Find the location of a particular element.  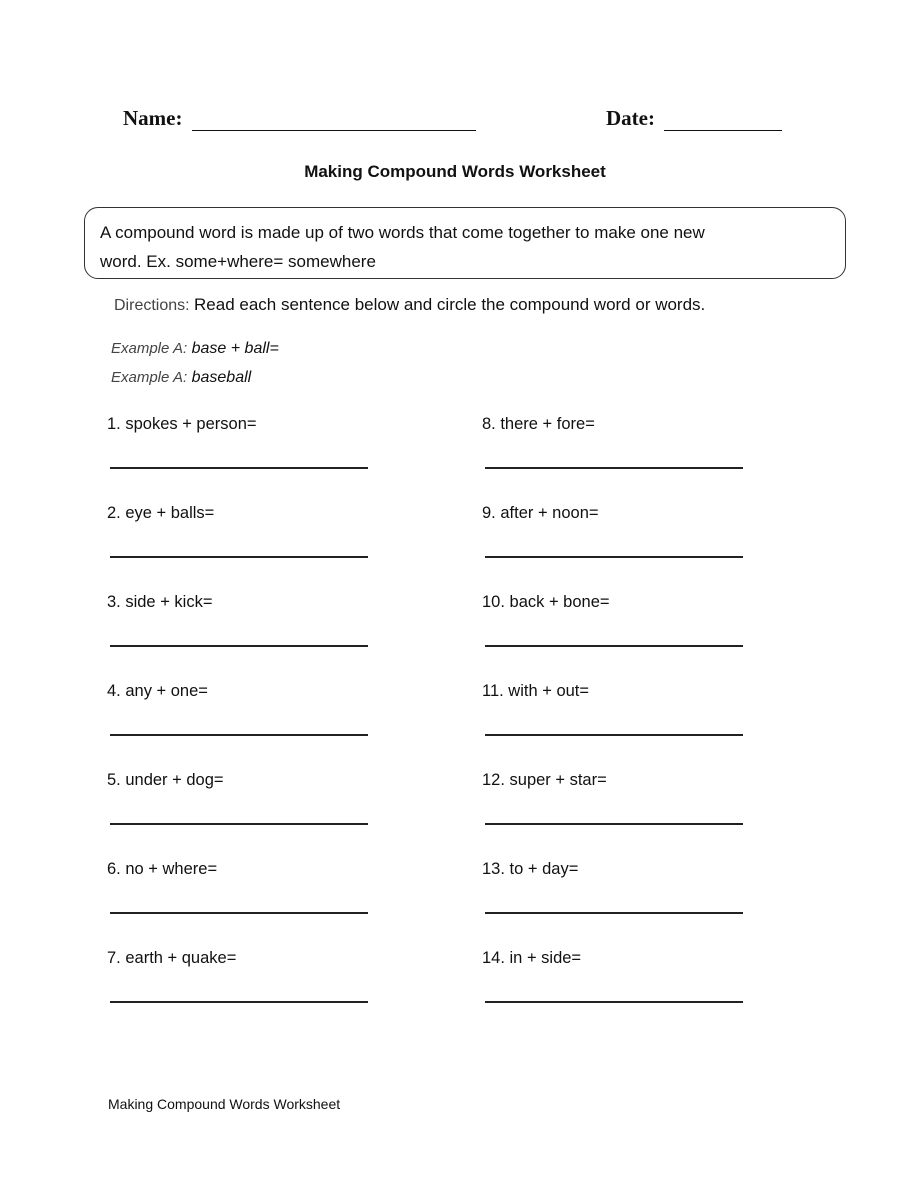

name-input-line is located at coordinates (333, 119).